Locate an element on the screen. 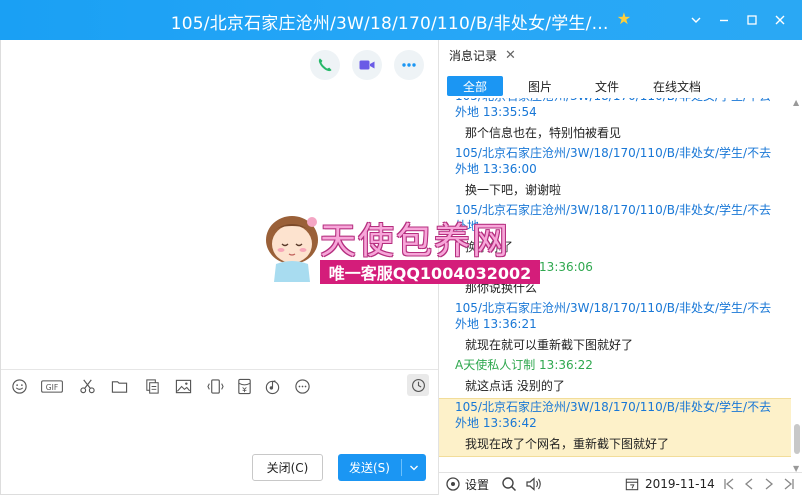  history-tab: 消息记录 ✕ is located at coordinates (482, 55).